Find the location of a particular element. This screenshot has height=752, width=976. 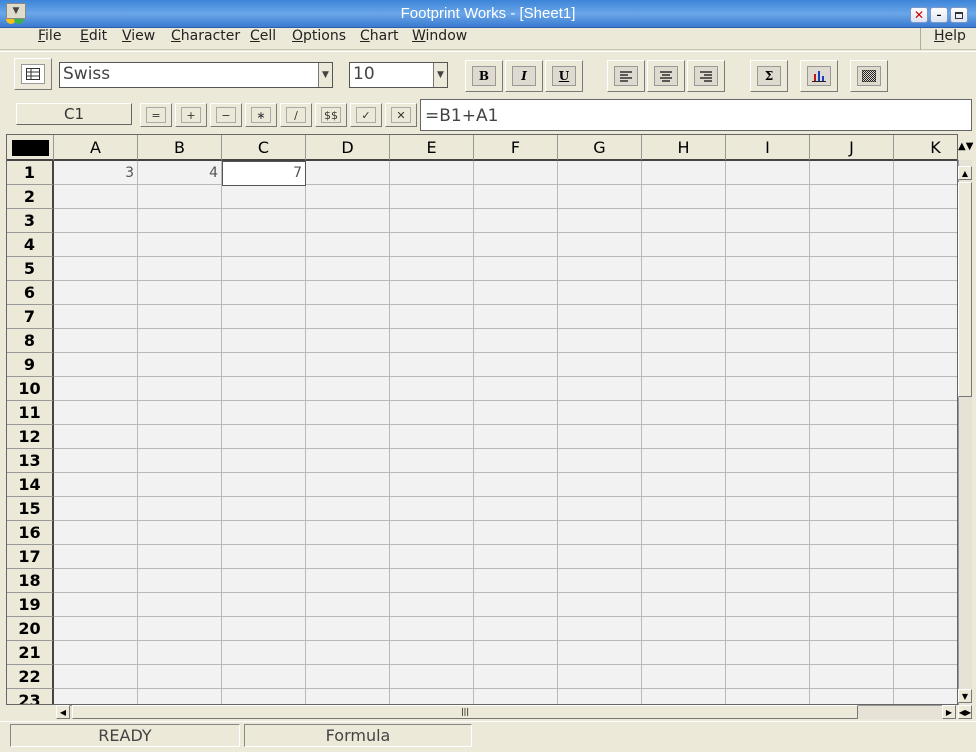

cell-a1: 3 is located at coordinates (96, 173).